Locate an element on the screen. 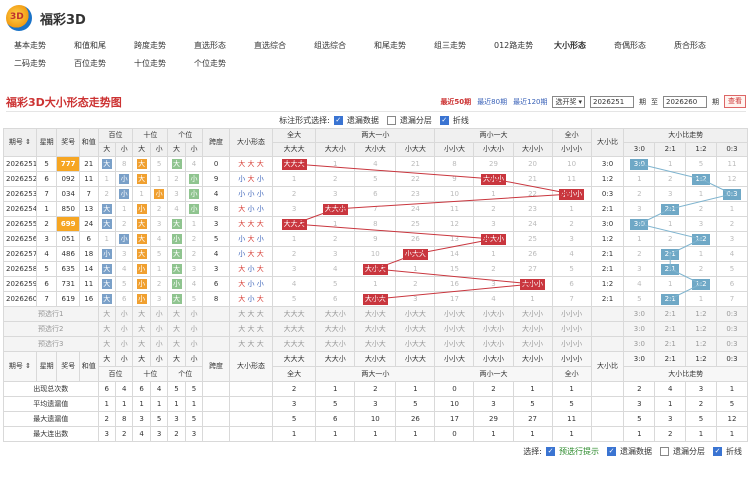  pos-miss: 4 is located at coordinates (176, 208).